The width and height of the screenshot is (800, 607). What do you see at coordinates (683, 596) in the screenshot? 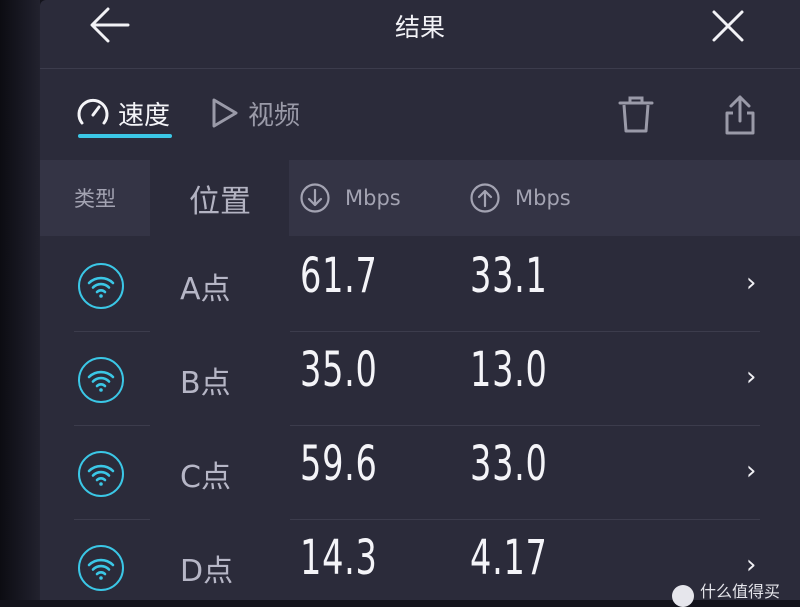
I see `watermark-logo-icon` at bounding box center [683, 596].